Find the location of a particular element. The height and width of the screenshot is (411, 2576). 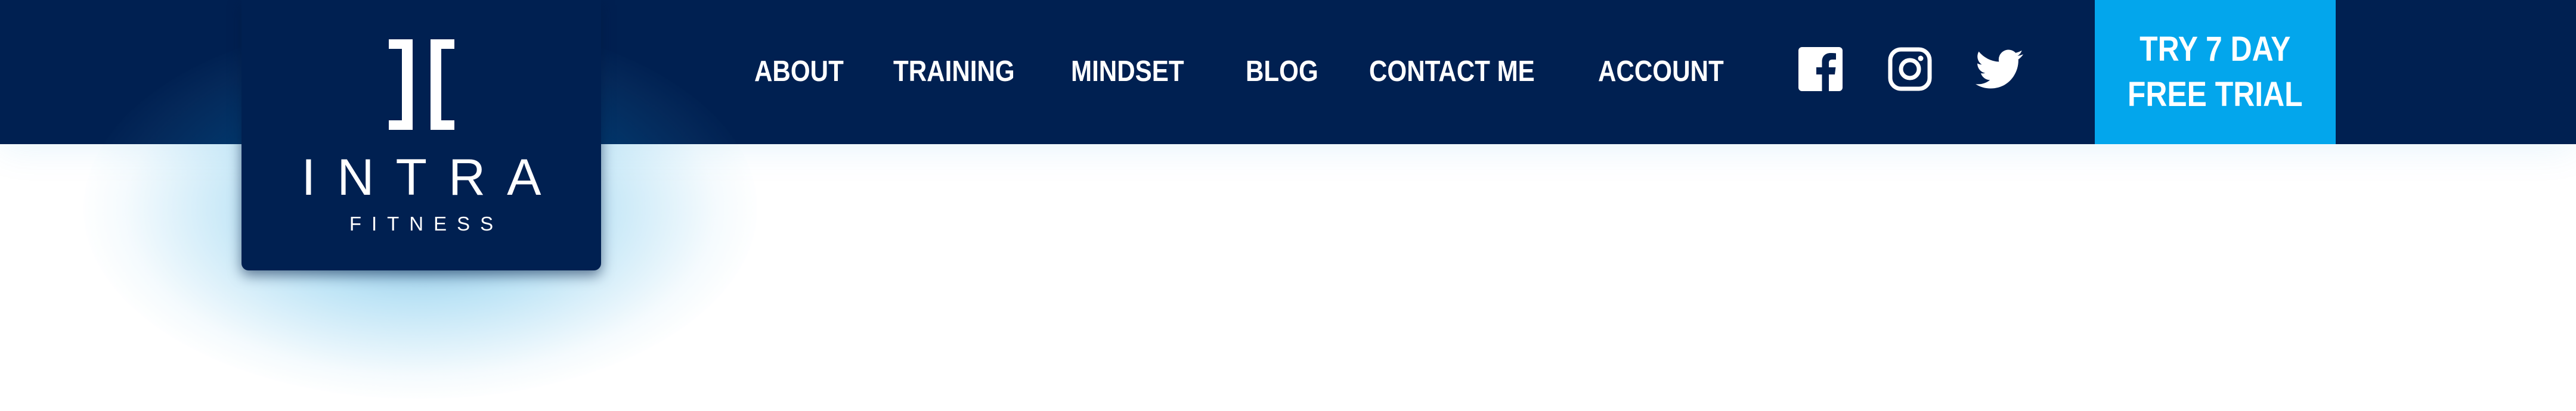

instagram-icon is located at coordinates (1910, 69).